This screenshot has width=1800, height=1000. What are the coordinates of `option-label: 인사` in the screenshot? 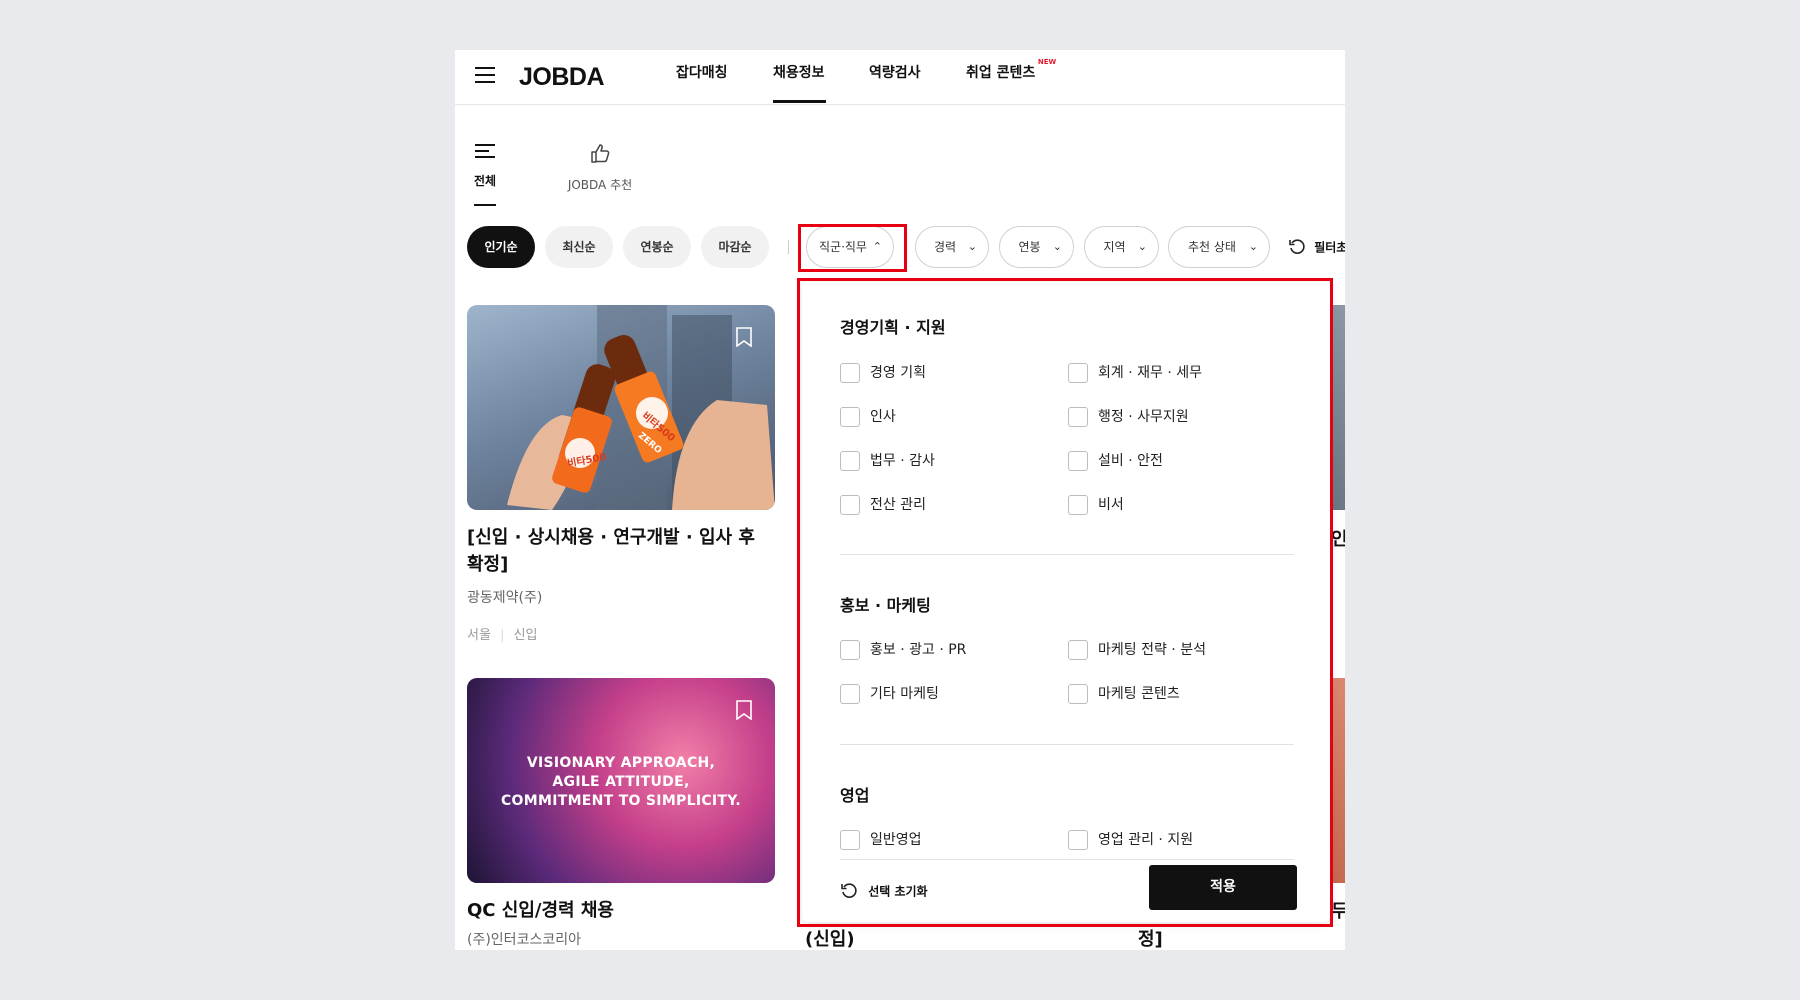 It's located at (883, 417).